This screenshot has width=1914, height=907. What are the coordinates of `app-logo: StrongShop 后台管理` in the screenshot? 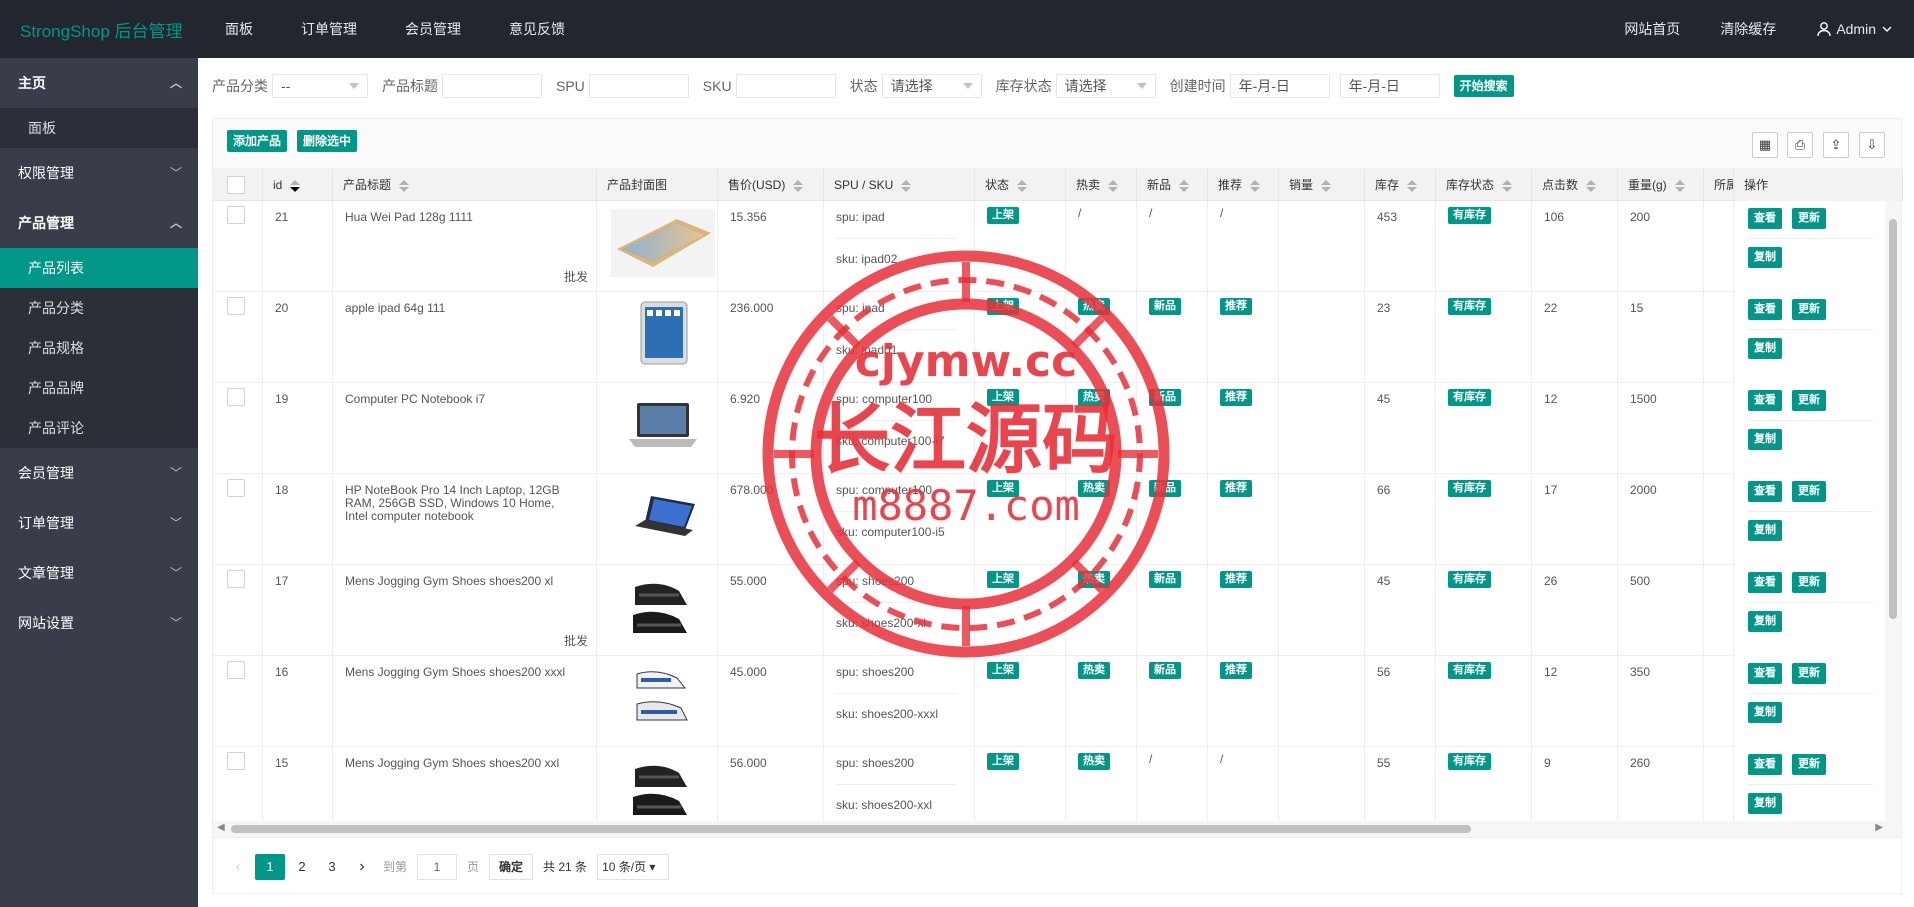 It's located at (101, 29).